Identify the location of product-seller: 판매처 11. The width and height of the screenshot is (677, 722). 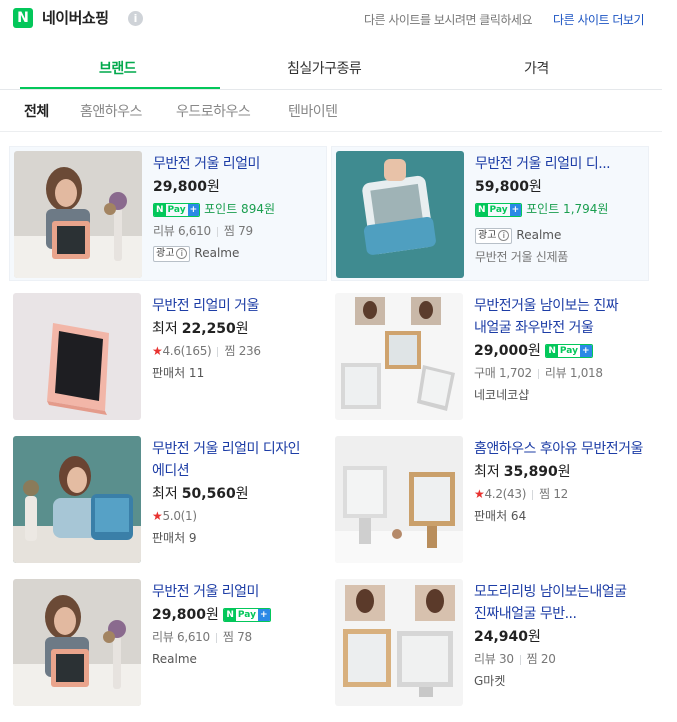
(178, 373).